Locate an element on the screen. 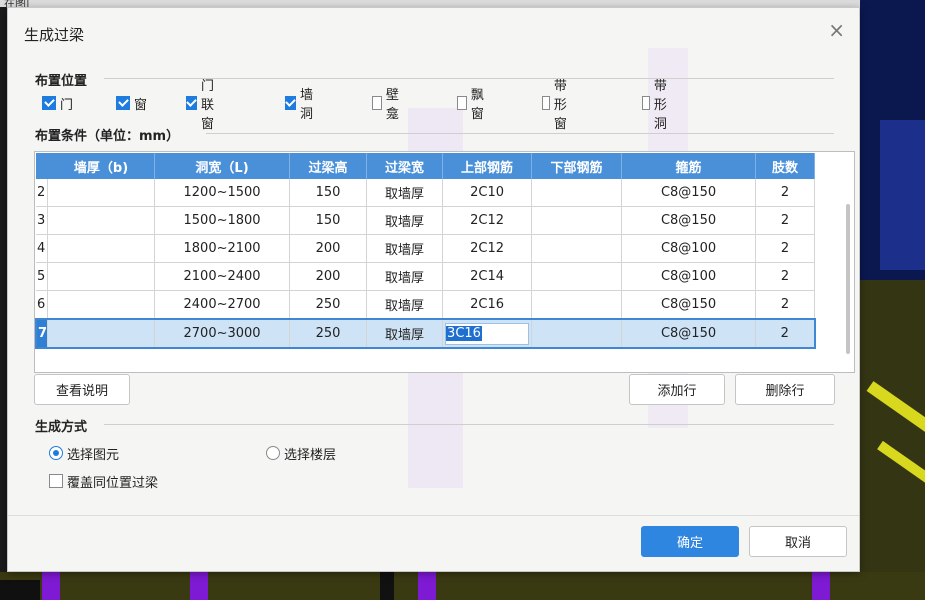  checkbox-wall-opening: 墙洞 is located at coordinates (300, 105).